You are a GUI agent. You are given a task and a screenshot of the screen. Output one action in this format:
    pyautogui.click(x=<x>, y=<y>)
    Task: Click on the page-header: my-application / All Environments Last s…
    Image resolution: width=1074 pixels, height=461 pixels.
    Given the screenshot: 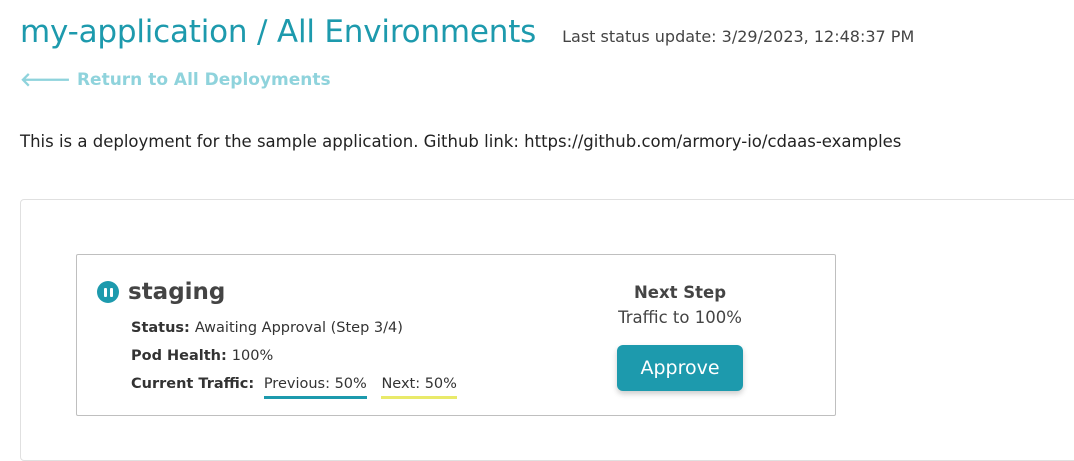 What is the action you would take?
    pyautogui.click(x=467, y=32)
    